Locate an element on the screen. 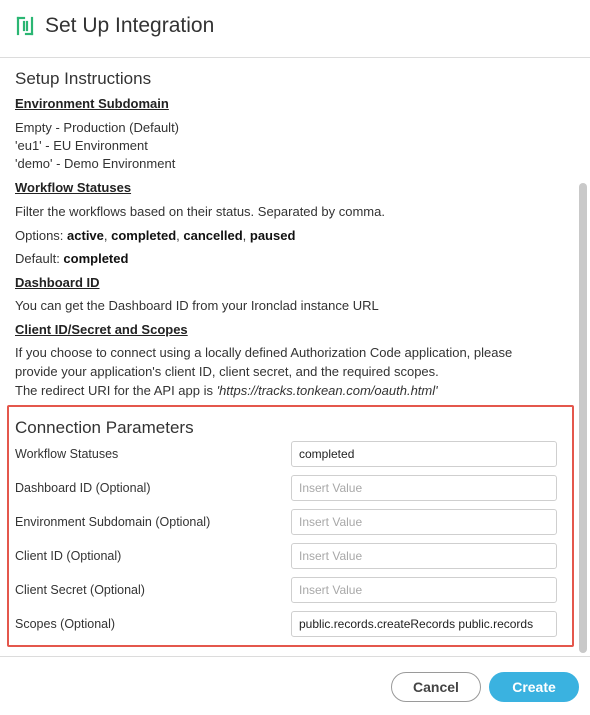 The height and width of the screenshot is (715, 590). dialog-title: Set Up Integration is located at coordinates (130, 25).